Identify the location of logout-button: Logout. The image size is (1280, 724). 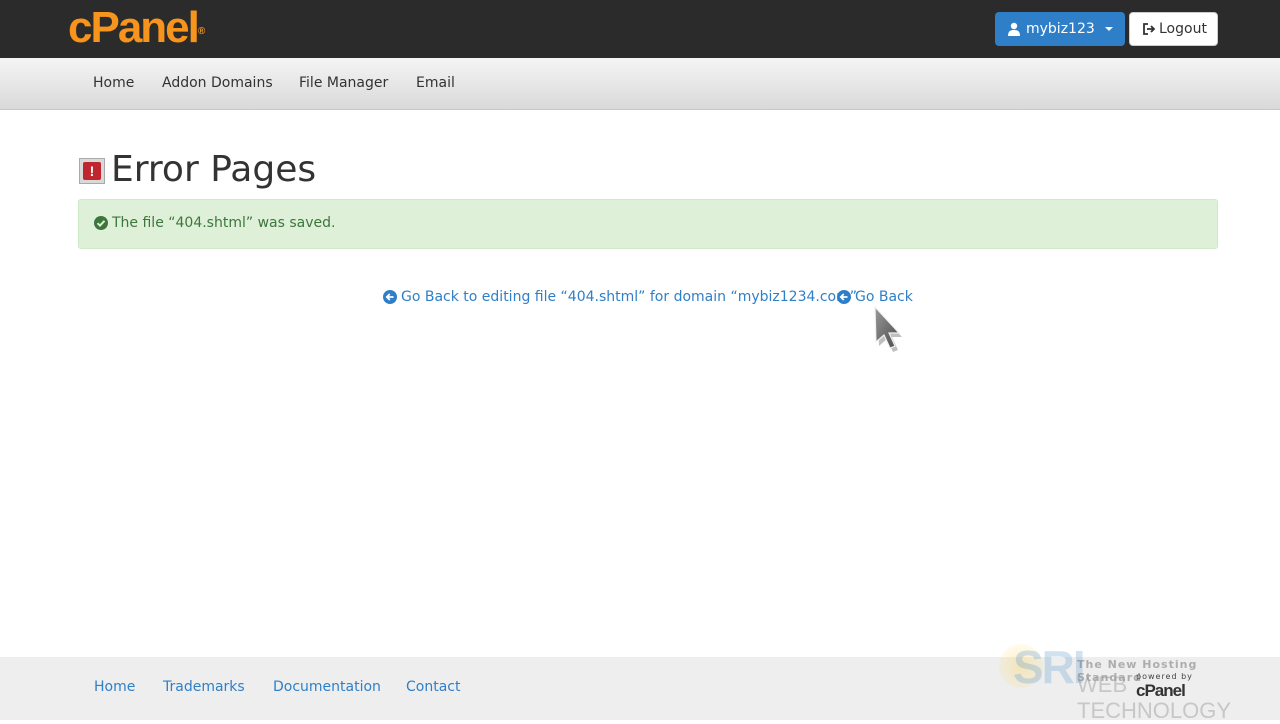
(1173, 29).